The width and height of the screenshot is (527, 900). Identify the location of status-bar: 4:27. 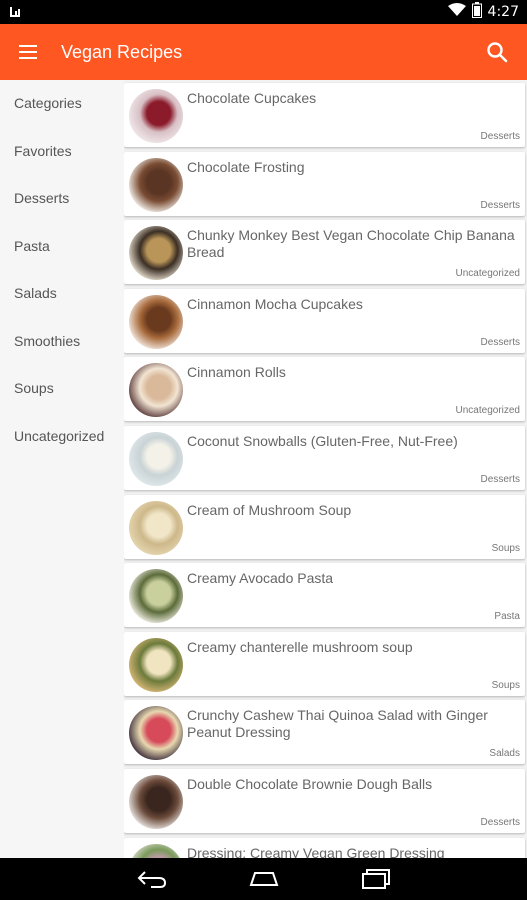
(263, 12).